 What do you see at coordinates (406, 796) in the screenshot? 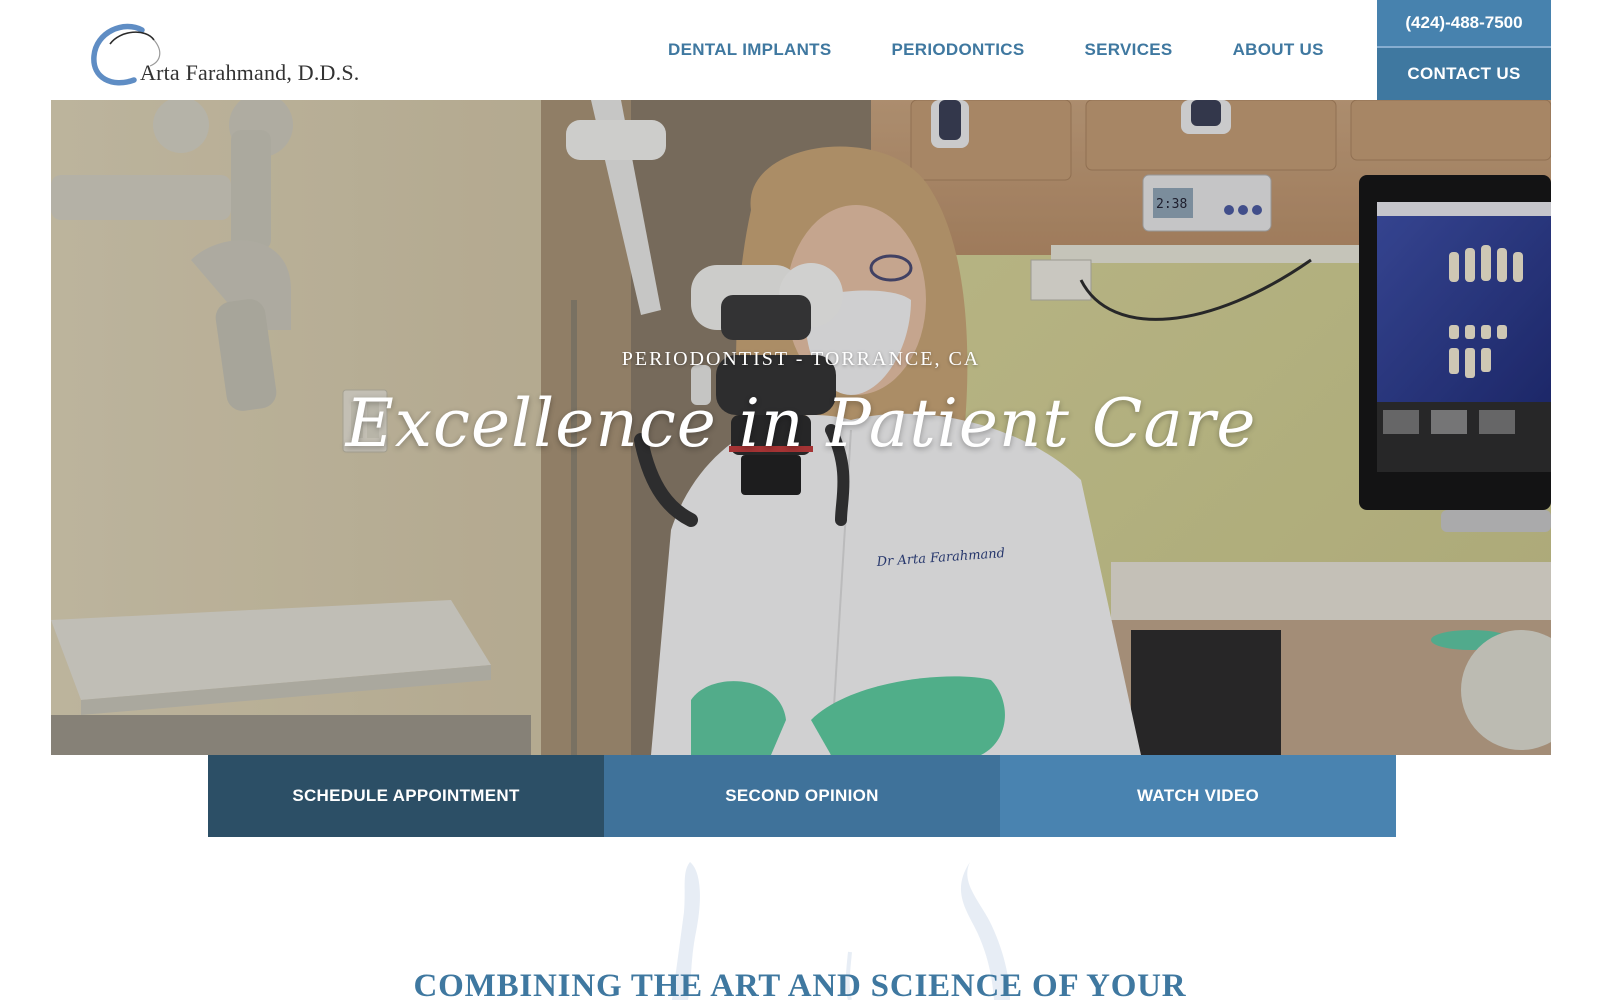
I see `schedule-appointment-button: SCHEDULE APPOINTMENT` at bounding box center [406, 796].